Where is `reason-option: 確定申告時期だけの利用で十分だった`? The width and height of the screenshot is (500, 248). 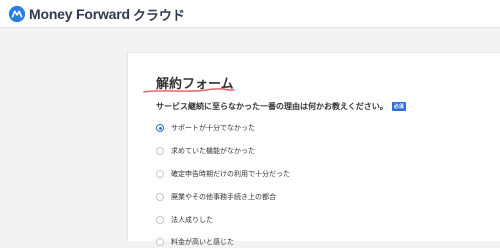 reason-option: 確定申告時期だけの利用で十分だった is located at coordinates (223, 174).